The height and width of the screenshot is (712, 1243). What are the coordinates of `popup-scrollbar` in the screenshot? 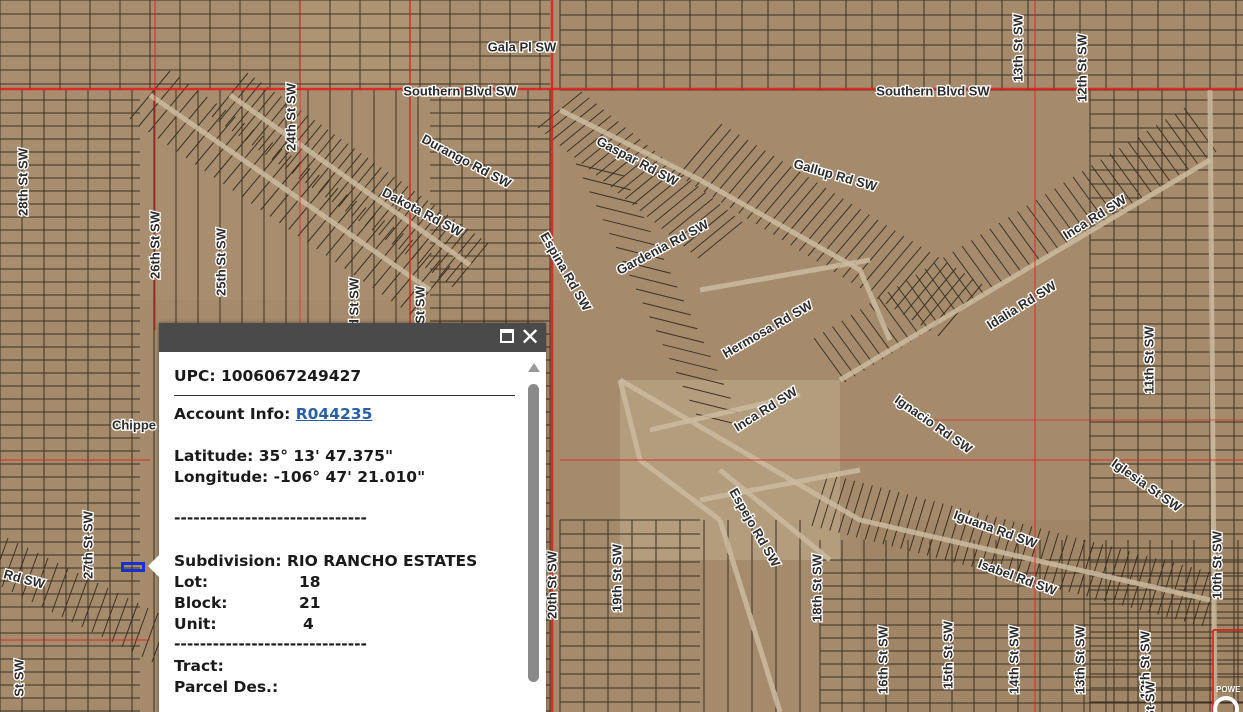 It's located at (534, 533).